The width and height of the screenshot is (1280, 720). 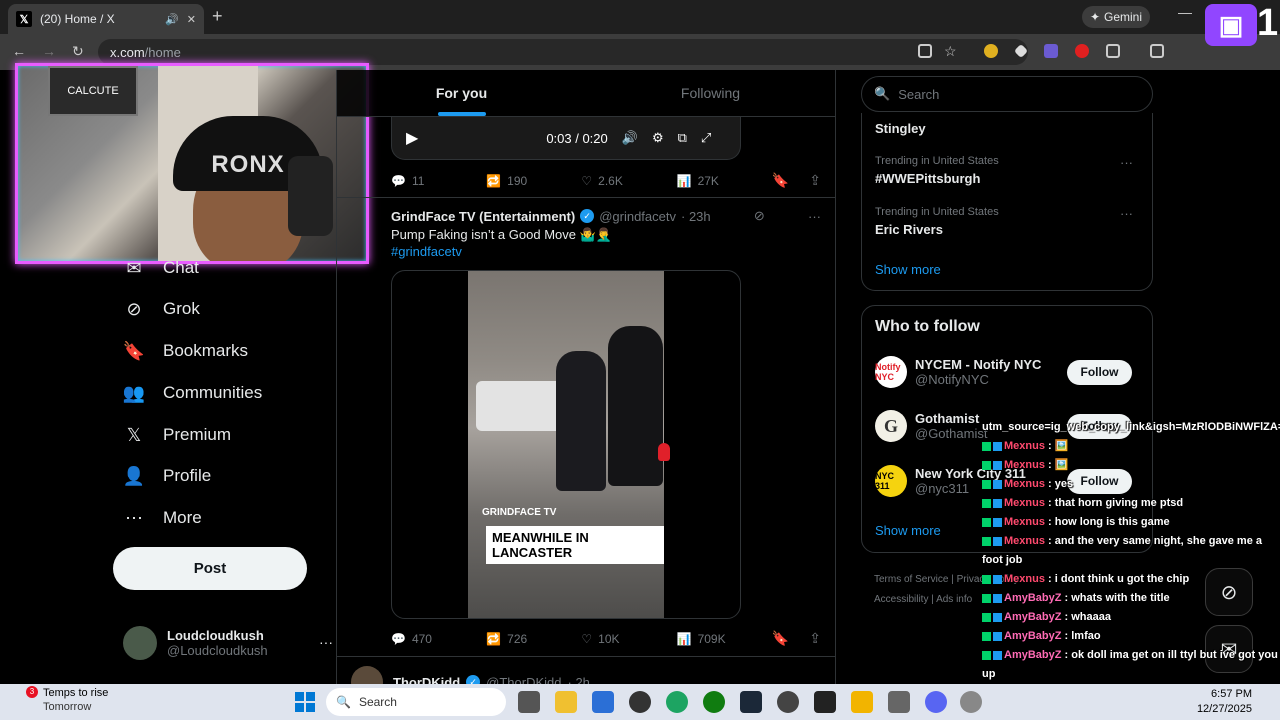 What do you see at coordinates (710, 93) in the screenshot?
I see `tab-following: Following` at bounding box center [710, 93].